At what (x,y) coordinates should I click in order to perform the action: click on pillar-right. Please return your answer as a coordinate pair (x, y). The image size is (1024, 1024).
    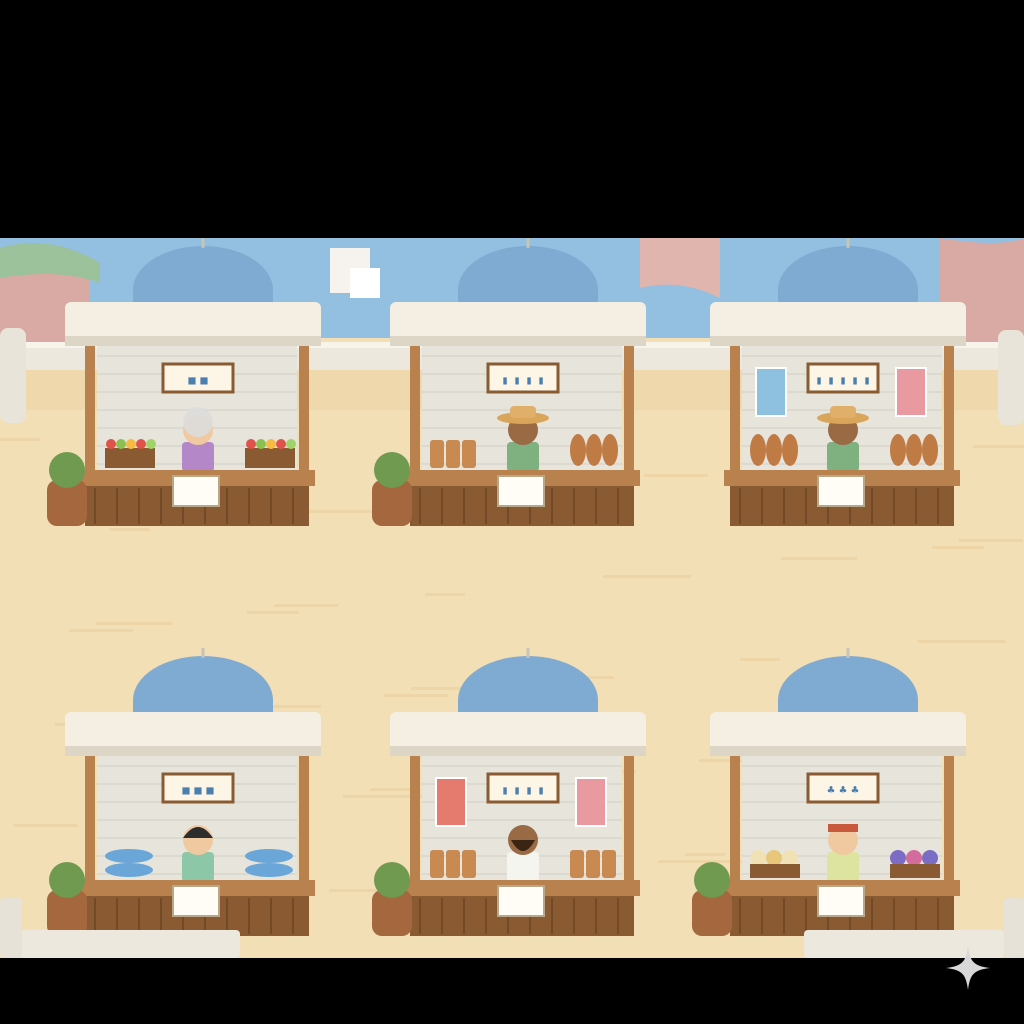
    Looking at the image, I should click on (1011, 377).